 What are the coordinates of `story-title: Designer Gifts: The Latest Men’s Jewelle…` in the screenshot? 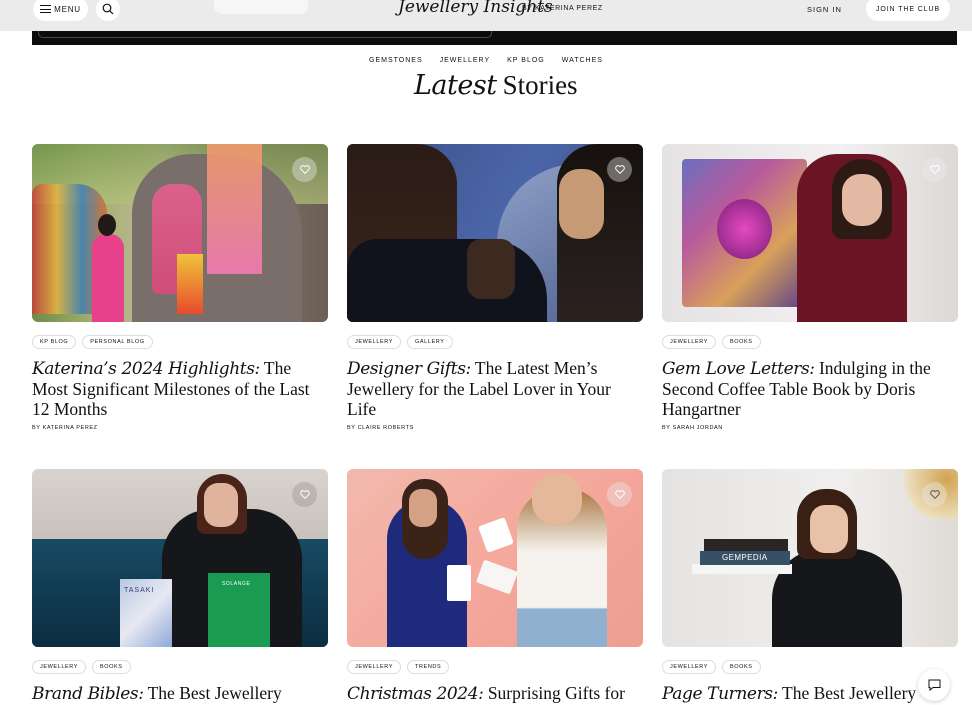 It's located at (495, 388).